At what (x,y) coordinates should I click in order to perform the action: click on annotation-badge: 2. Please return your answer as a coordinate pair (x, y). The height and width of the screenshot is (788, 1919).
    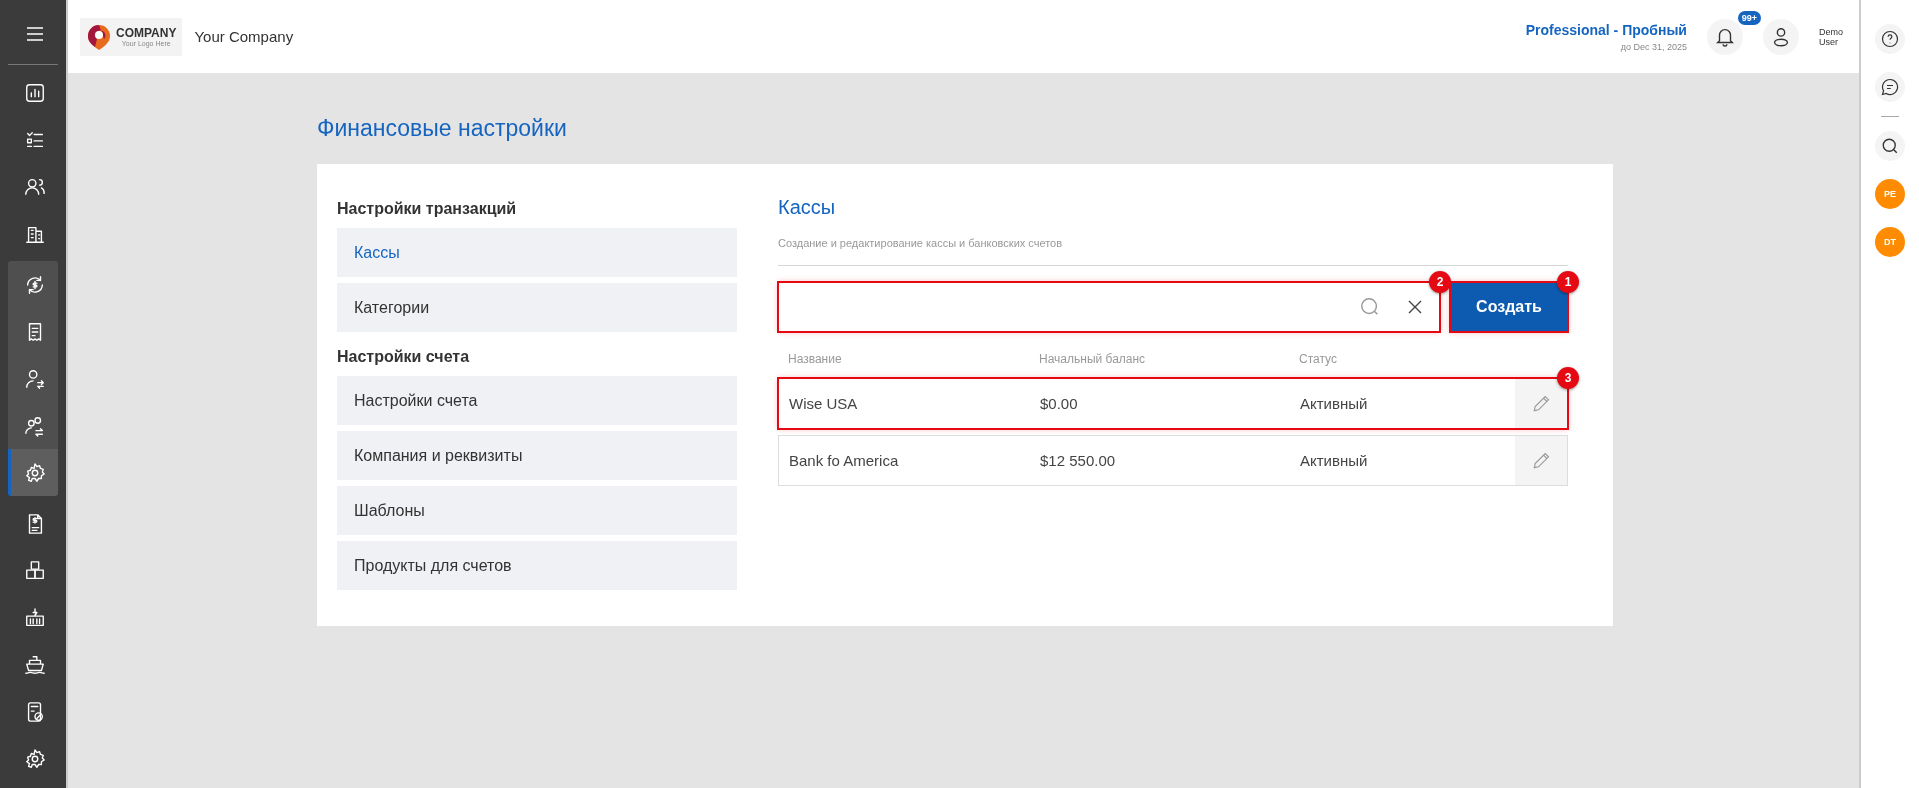
    Looking at the image, I should click on (1440, 282).